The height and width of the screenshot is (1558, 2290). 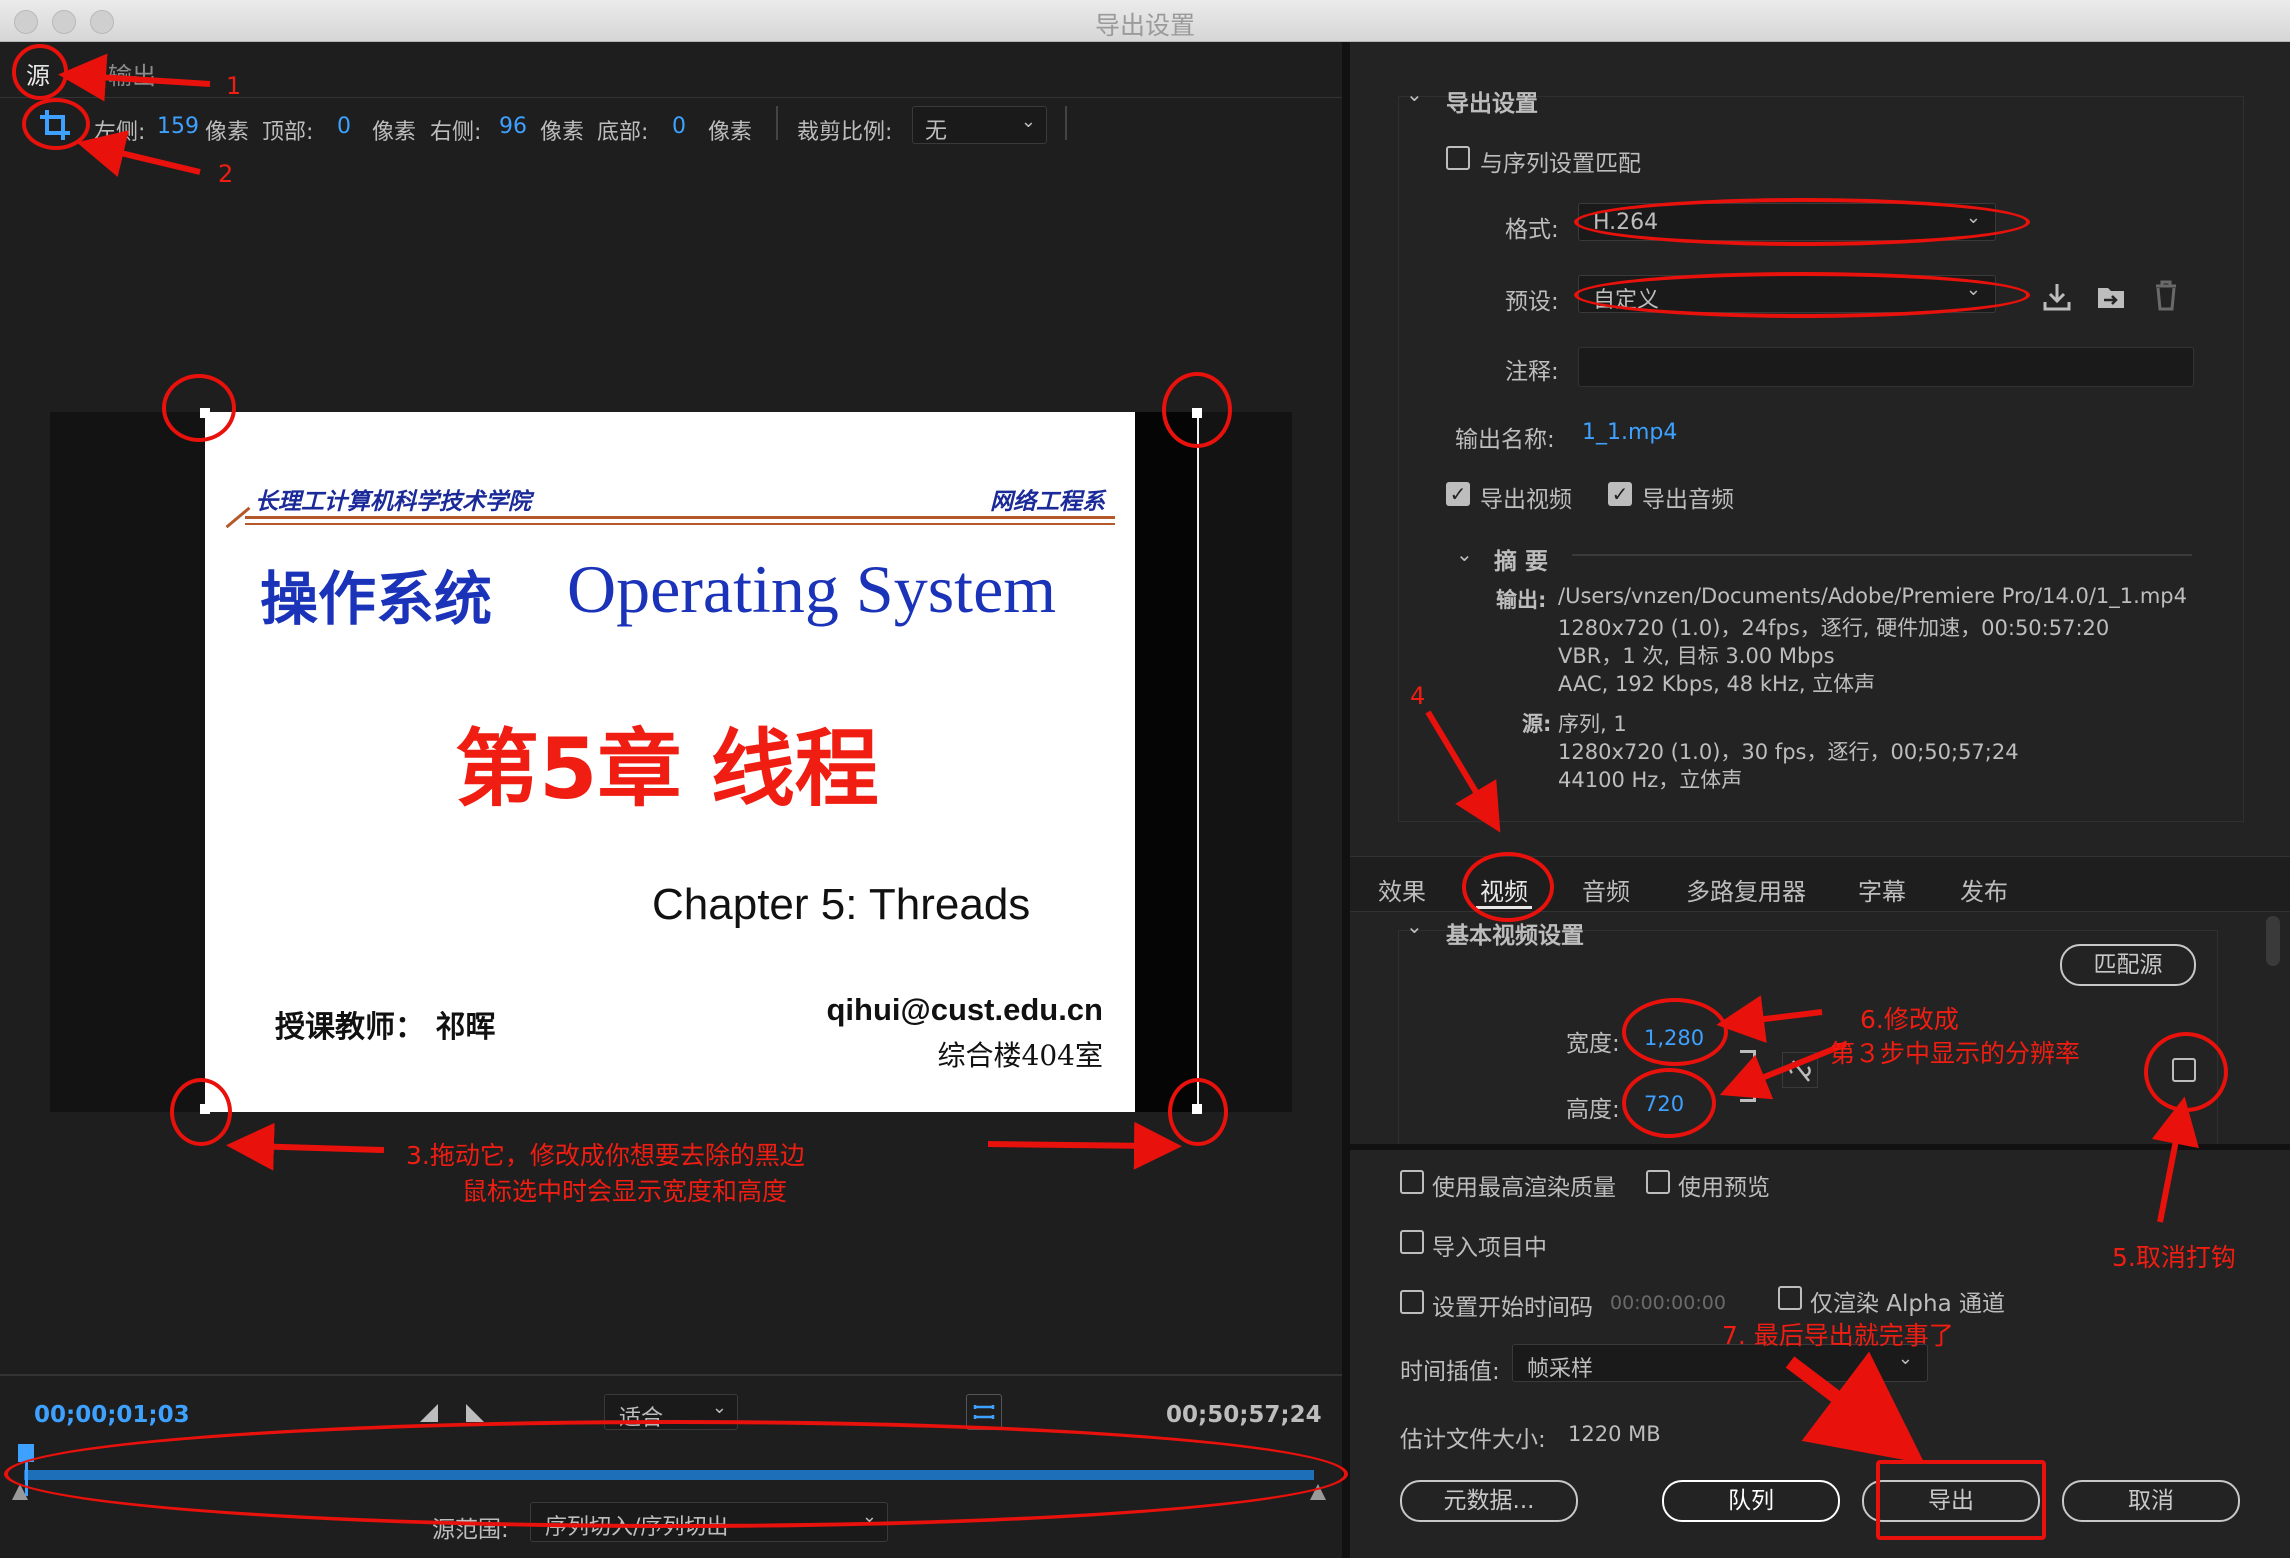 What do you see at coordinates (1418, 696) in the screenshot?
I see `annotation-label-4: 4` at bounding box center [1418, 696].